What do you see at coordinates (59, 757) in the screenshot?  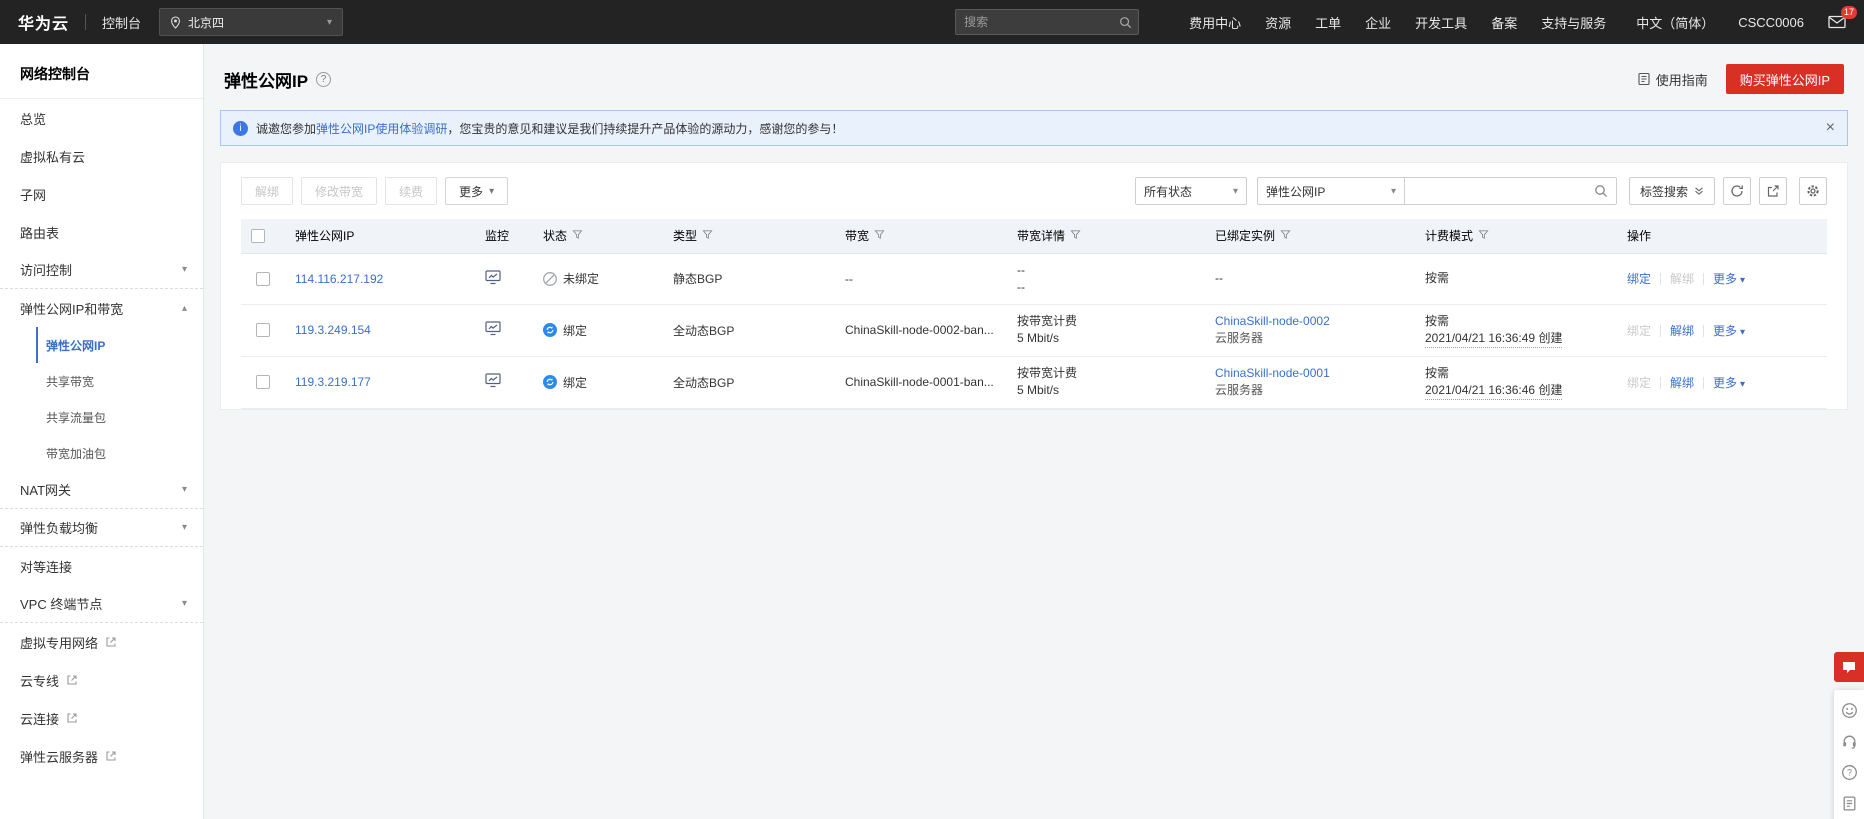 I see `sidebar-item-label: 弹性云服务器` at bounding box center [59, 757].